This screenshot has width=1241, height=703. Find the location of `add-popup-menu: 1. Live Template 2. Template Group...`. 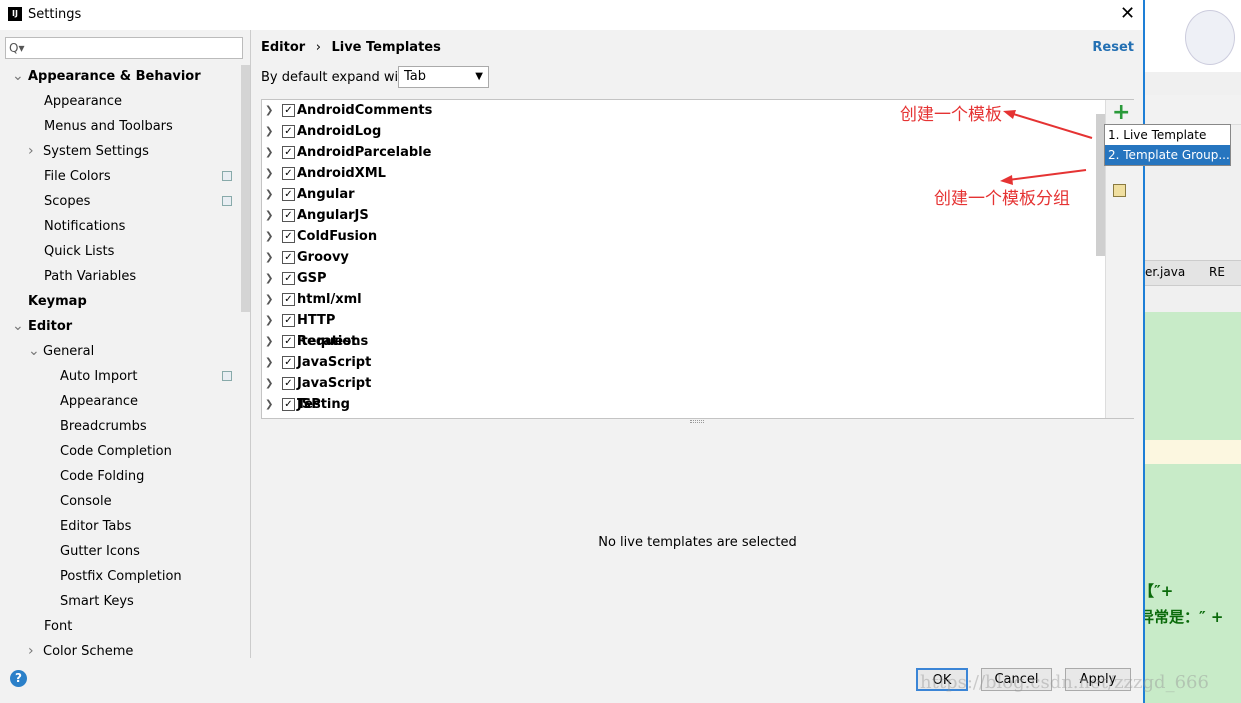

add-popup-menu: 1. Live Template 2. Template Group... is located at coordinates (1167, 145).